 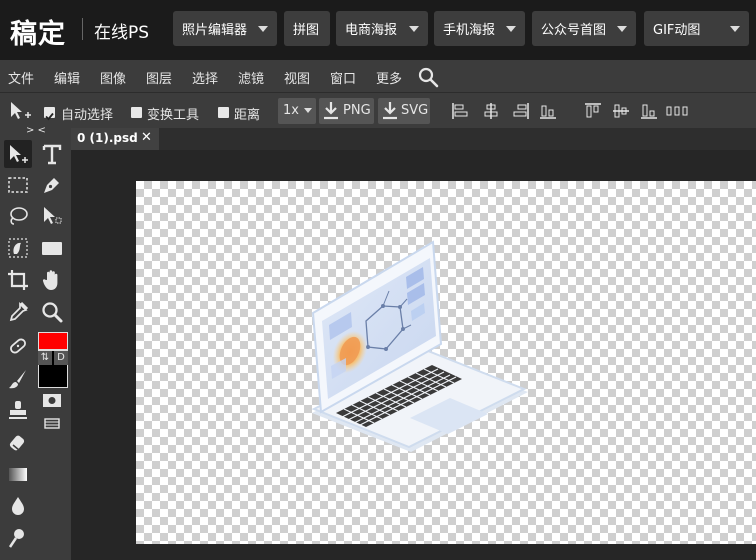 I want to click on healing-tool-button, so click(x=18, y=346).